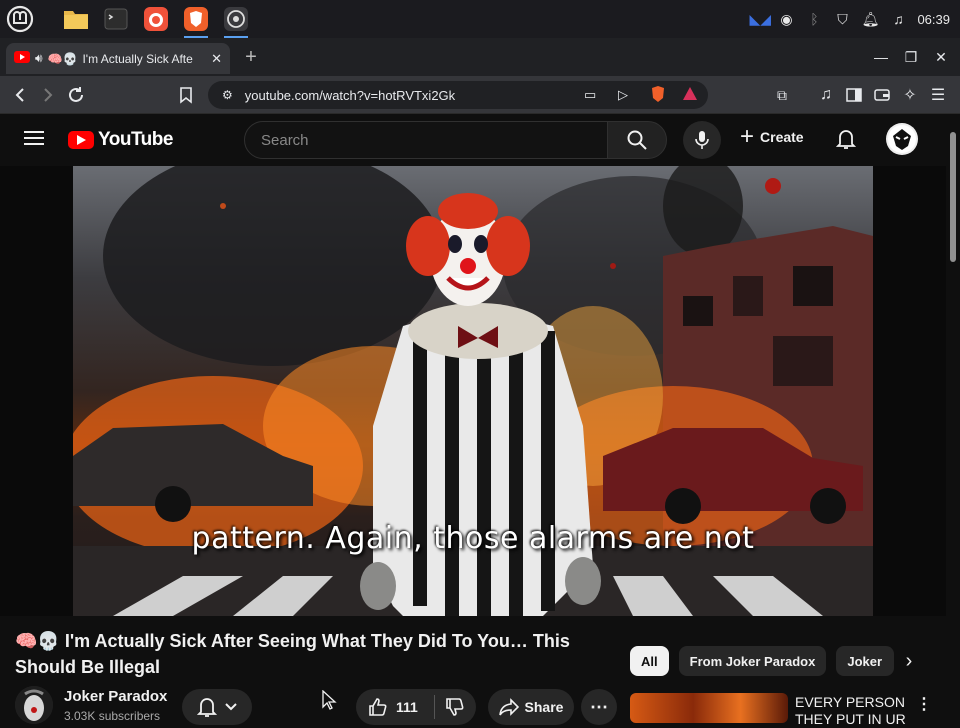  I want to click on chip-all: All, so click(649, 661).